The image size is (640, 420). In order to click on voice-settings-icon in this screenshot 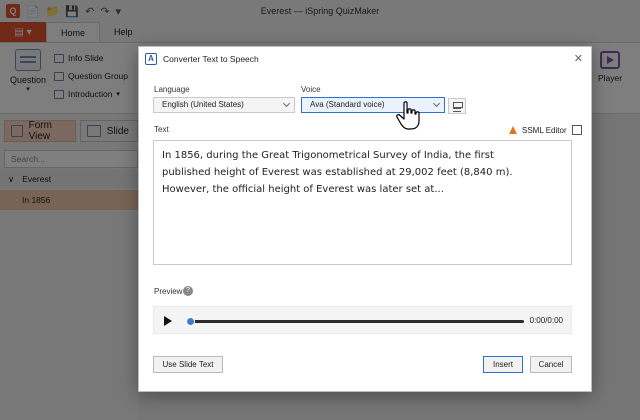, I will do `click(457, 106)`.